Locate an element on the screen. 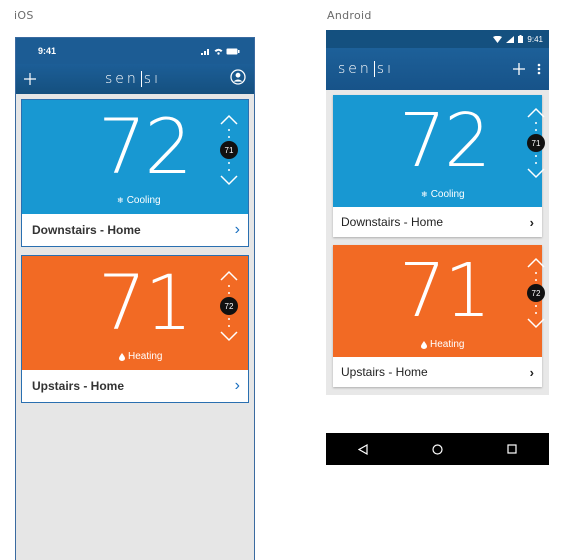  android-toolbar: sen sı is located at coordinates (437, 69).